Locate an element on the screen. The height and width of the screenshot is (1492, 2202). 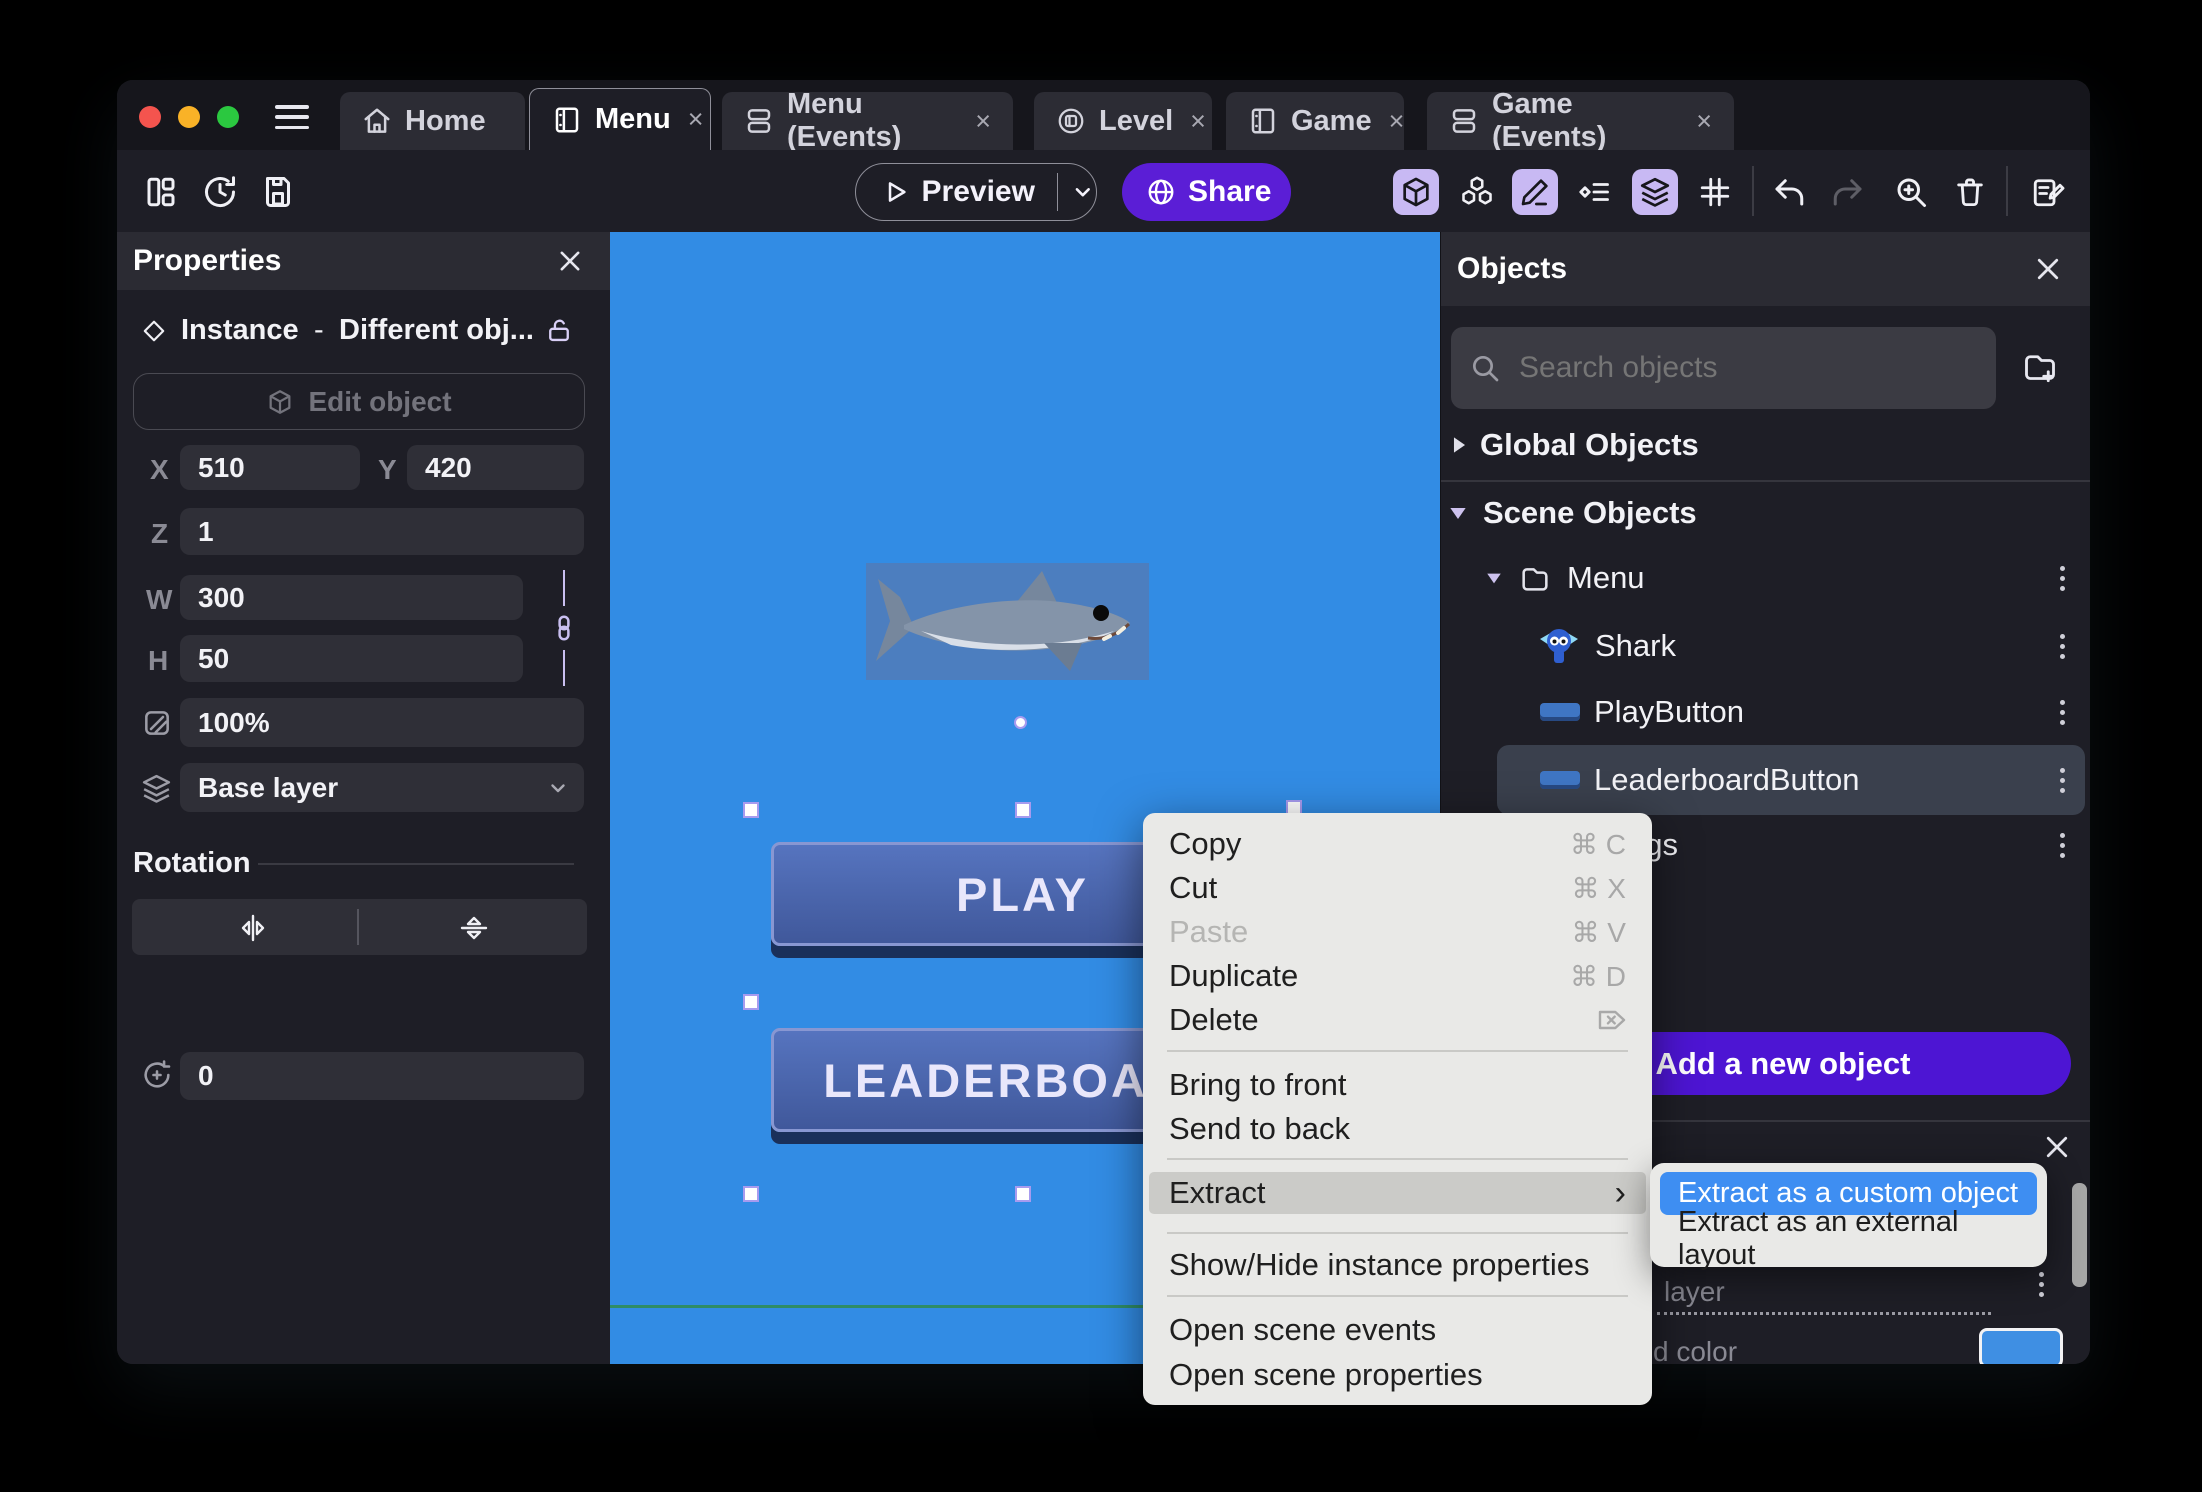
section-scene-objects: Scene Objects is located at coordinates (1765, 513).